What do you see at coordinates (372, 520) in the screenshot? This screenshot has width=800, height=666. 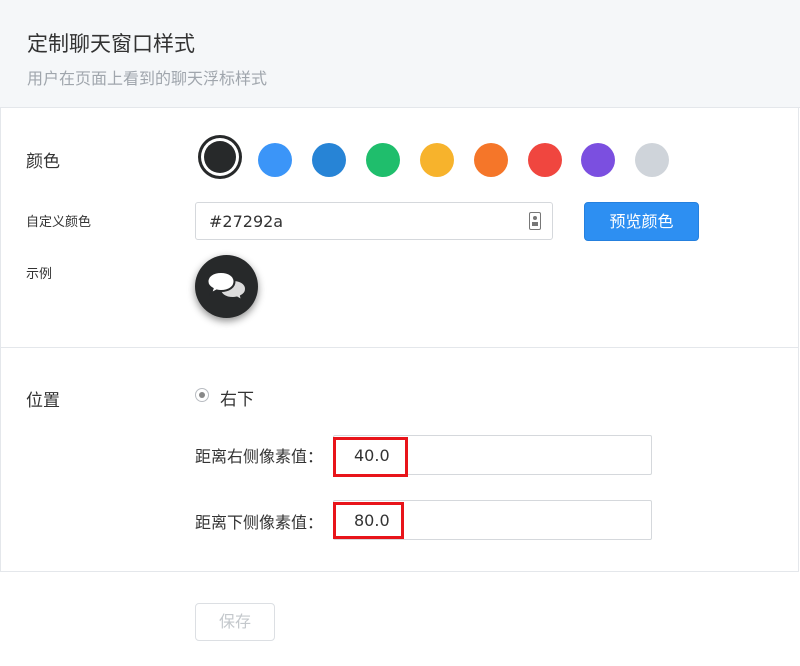 I see `bottom-offset-value: 80.0` at bounding box center [372, 520].